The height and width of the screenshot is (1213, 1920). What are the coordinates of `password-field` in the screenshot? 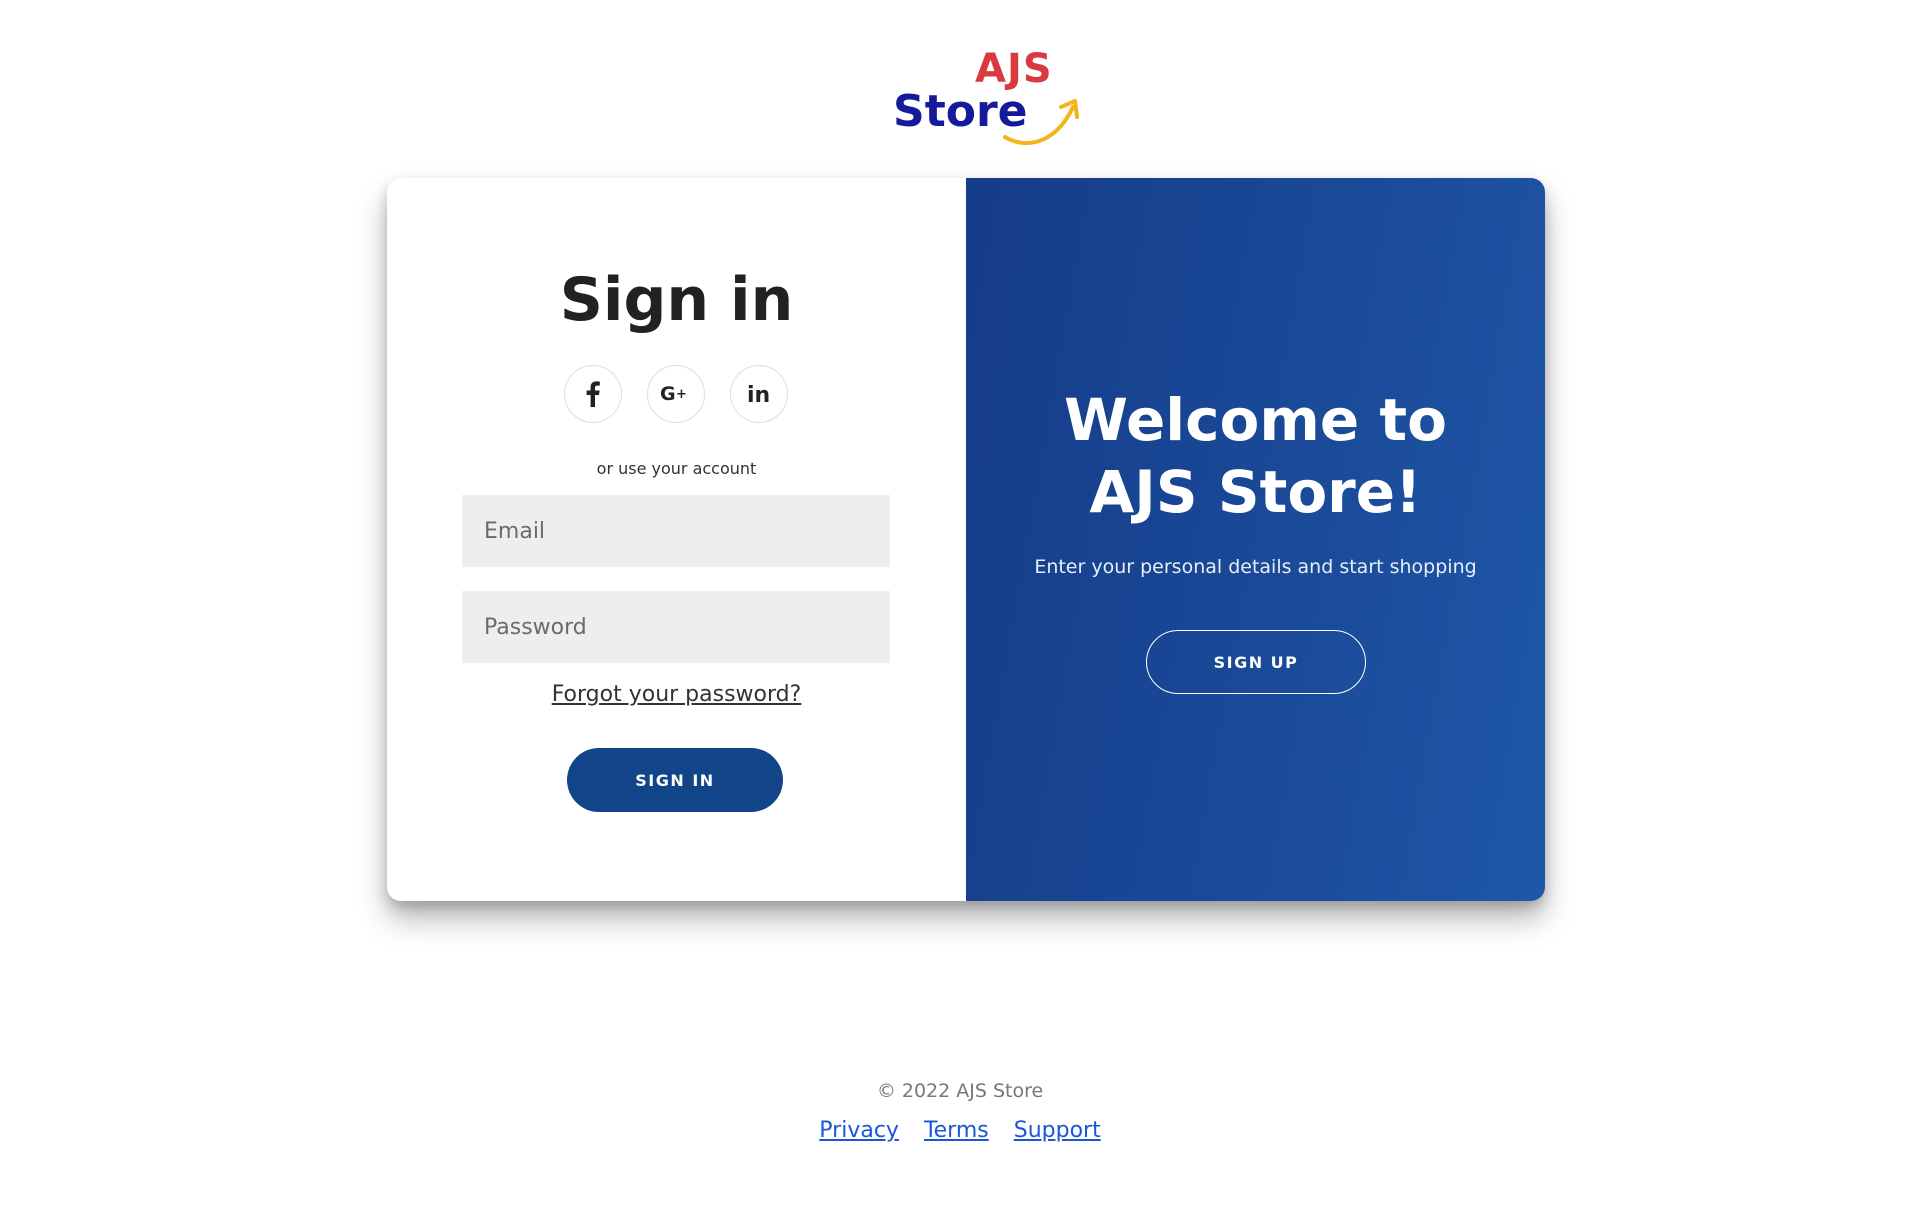 It's located at (676, 627).